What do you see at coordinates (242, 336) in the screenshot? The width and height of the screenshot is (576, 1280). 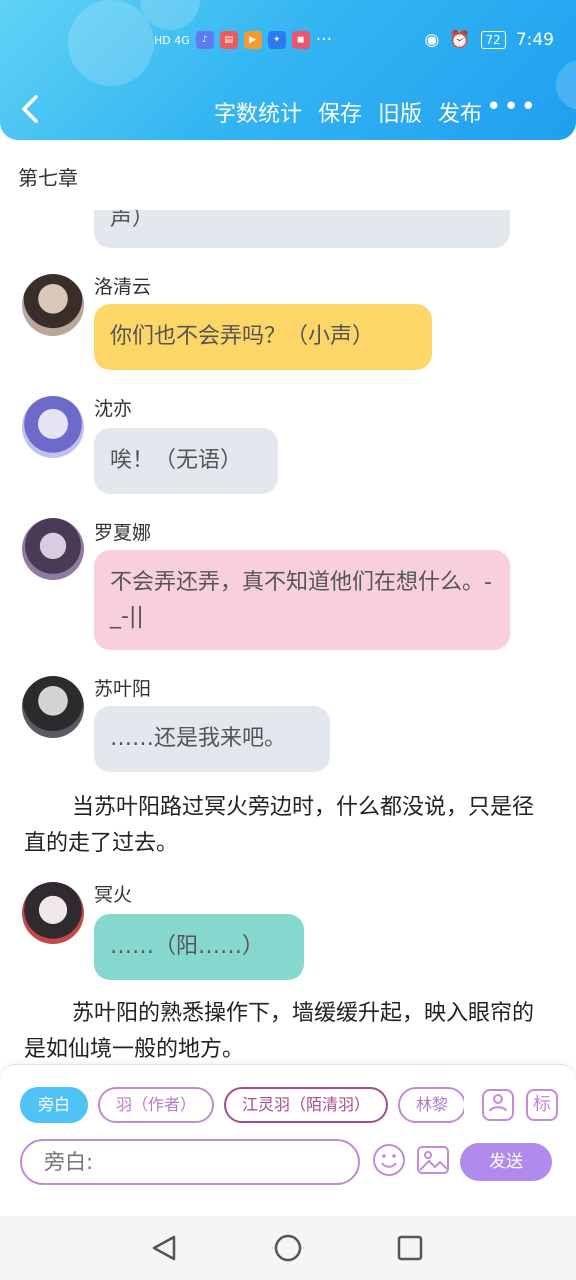 I see `message-text: 你们也不会弄吗？（小声）` at bounding box center [242, 336].